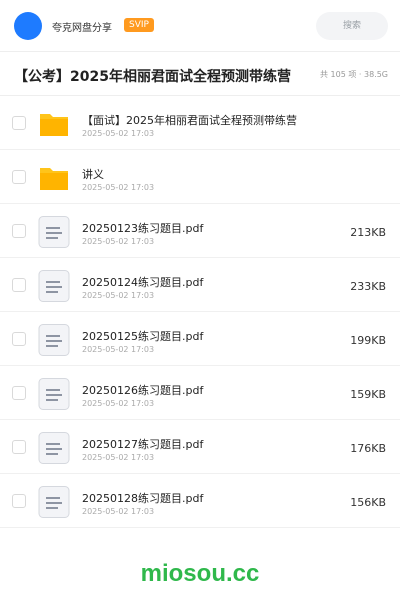 Image resolution: width=400 pixels, height=600 pixels. I want to click on list-item: 20250123练习题目.pdf 2025-05-02 17:03 213KB, so click(200, 231).